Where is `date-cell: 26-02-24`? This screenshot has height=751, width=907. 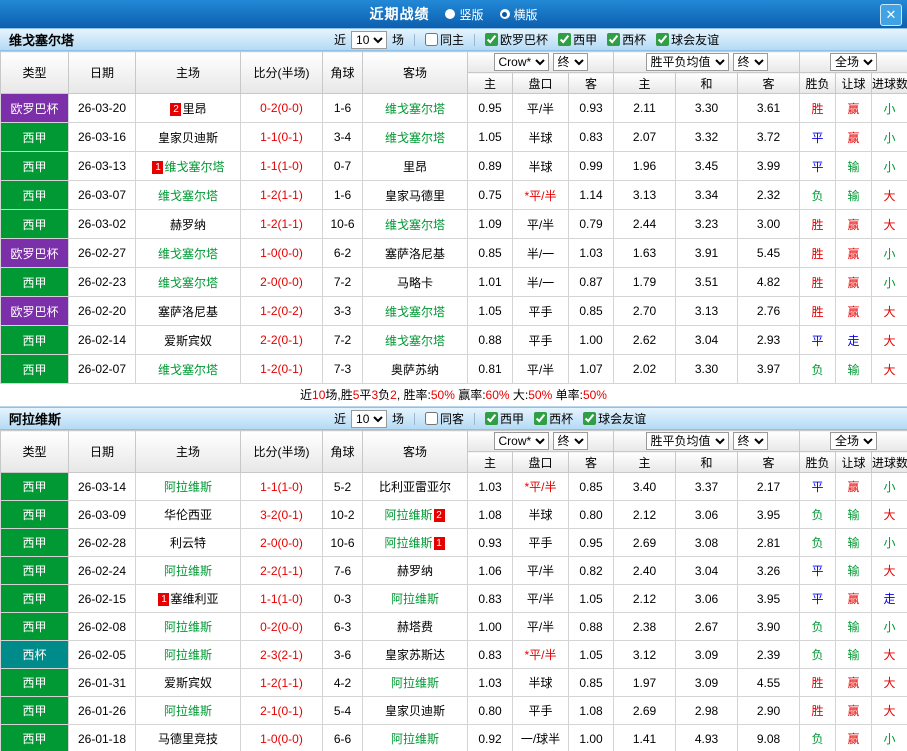 date-cell: 26-02-24 is located at coordinates (102, 570).